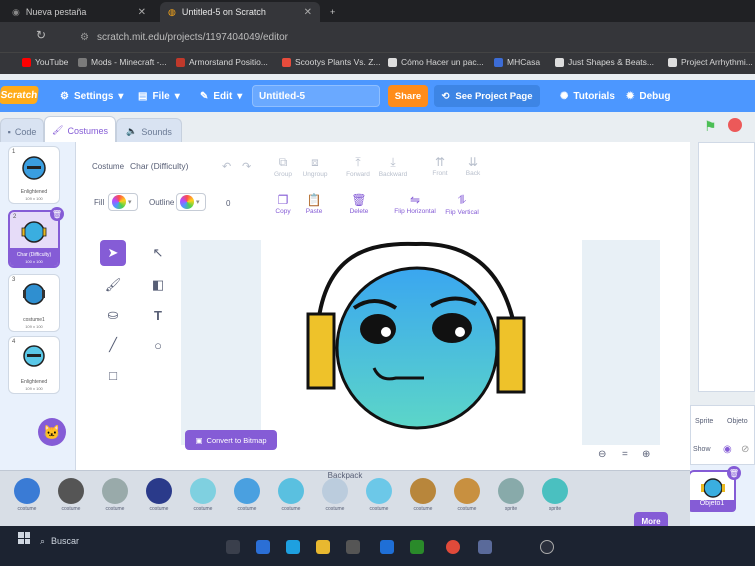 The width and height of the screenshot is (755, 566). What do you see at coordinates (487, 96) in the screenshot?
I see `see-project-page-button: ⟲ See Project Page` at bounding box center [487, 96].